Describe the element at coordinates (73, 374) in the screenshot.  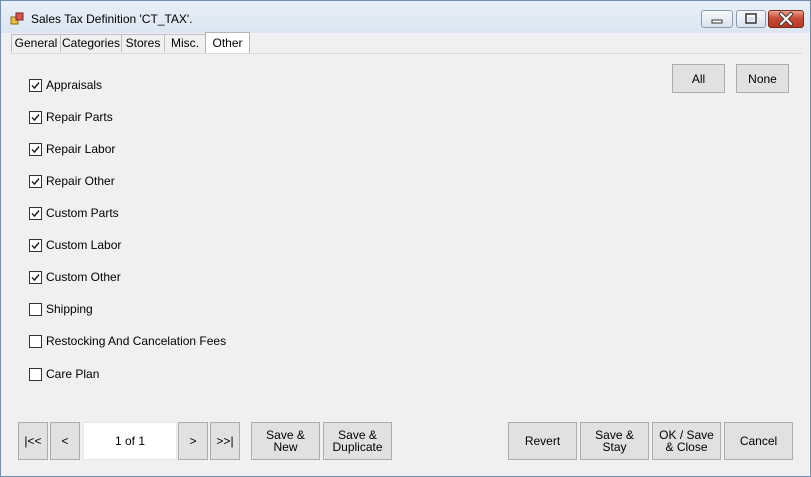
I see `checkbox-label: Care Plan` at that location.